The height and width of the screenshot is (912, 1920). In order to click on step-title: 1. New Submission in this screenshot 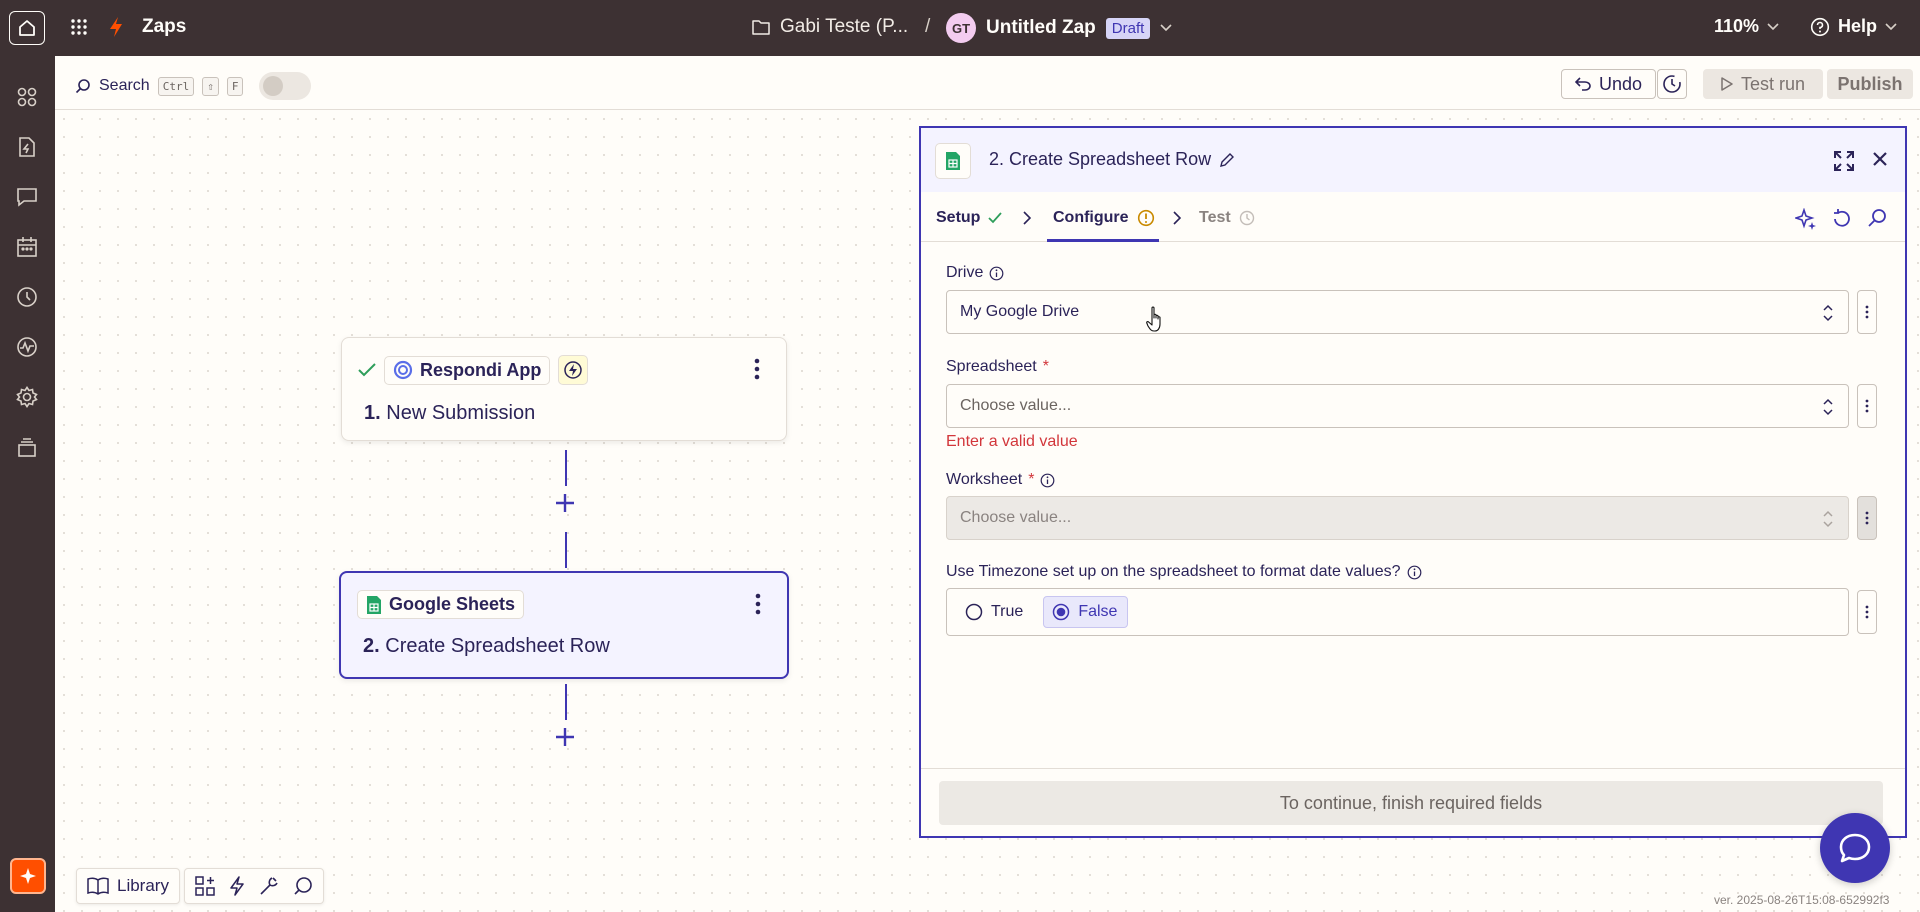, I will do `click(449, 413)`.